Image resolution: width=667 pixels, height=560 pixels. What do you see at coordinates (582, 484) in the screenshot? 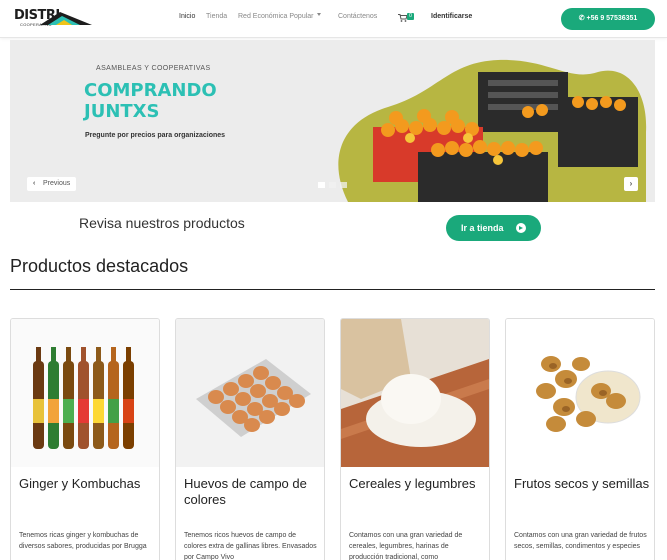
I see `product-title: Frutos secos y semillas` at bounding box center [582, 484].